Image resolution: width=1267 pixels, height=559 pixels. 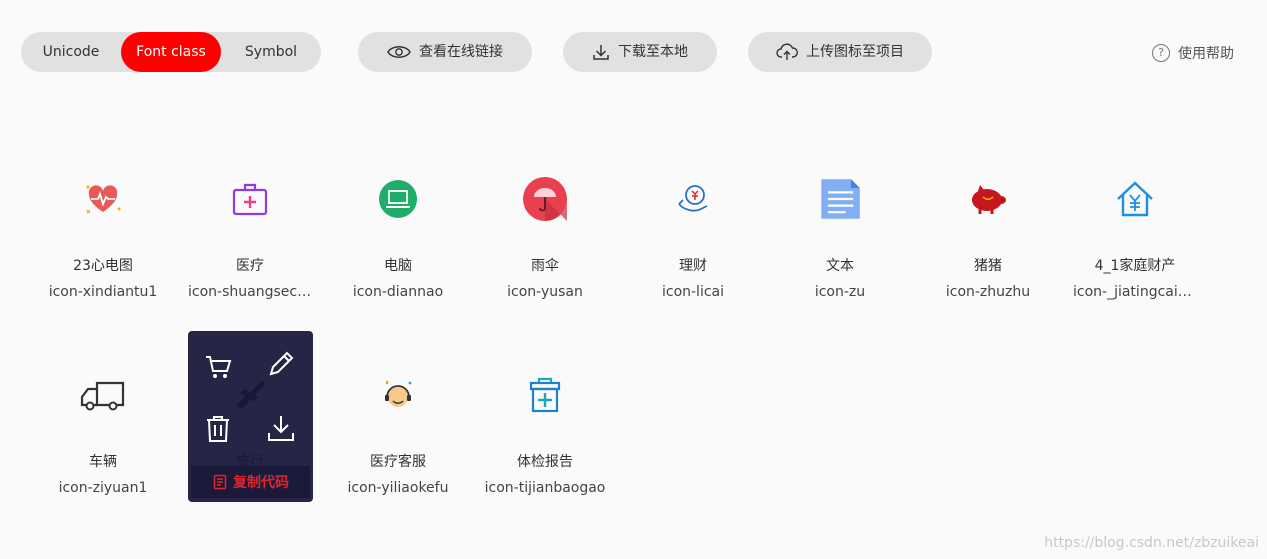 I want to click on eye-icon, so click(x=399, y=52).